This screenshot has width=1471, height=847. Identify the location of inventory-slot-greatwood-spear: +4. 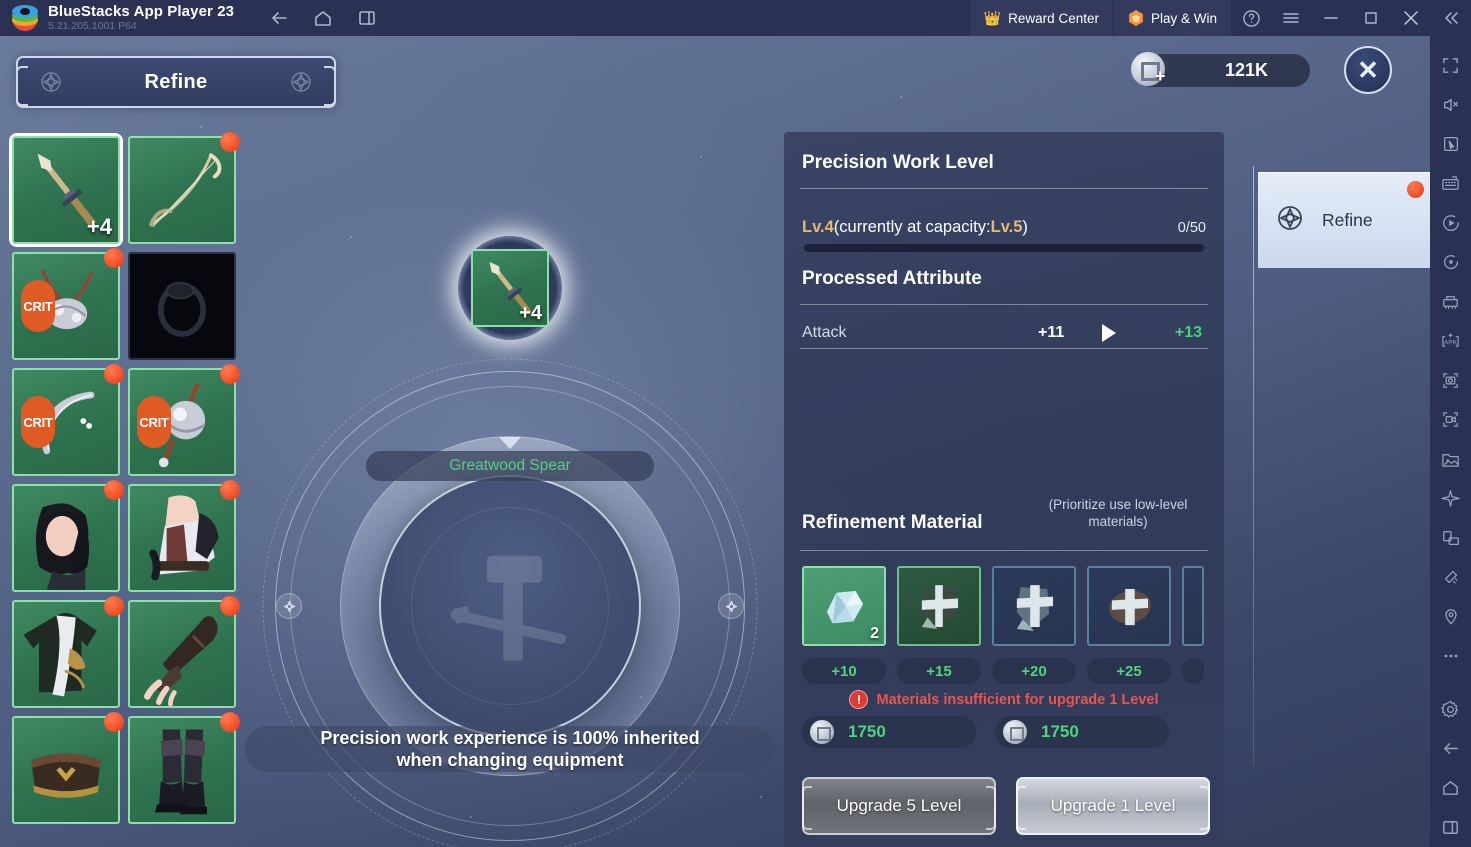
(66, 190).